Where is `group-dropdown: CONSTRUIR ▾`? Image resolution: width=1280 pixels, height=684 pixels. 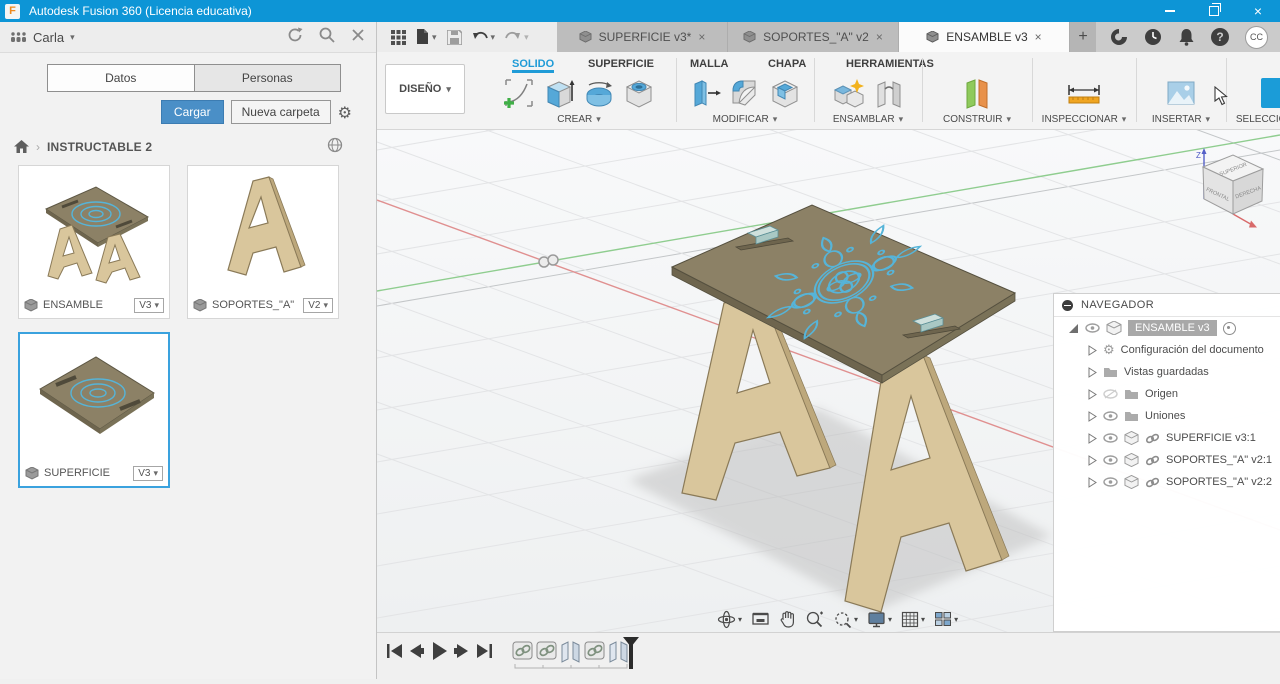 group-dropdown: CONSTRUIR ▾ is located at coordinates (977, 121).